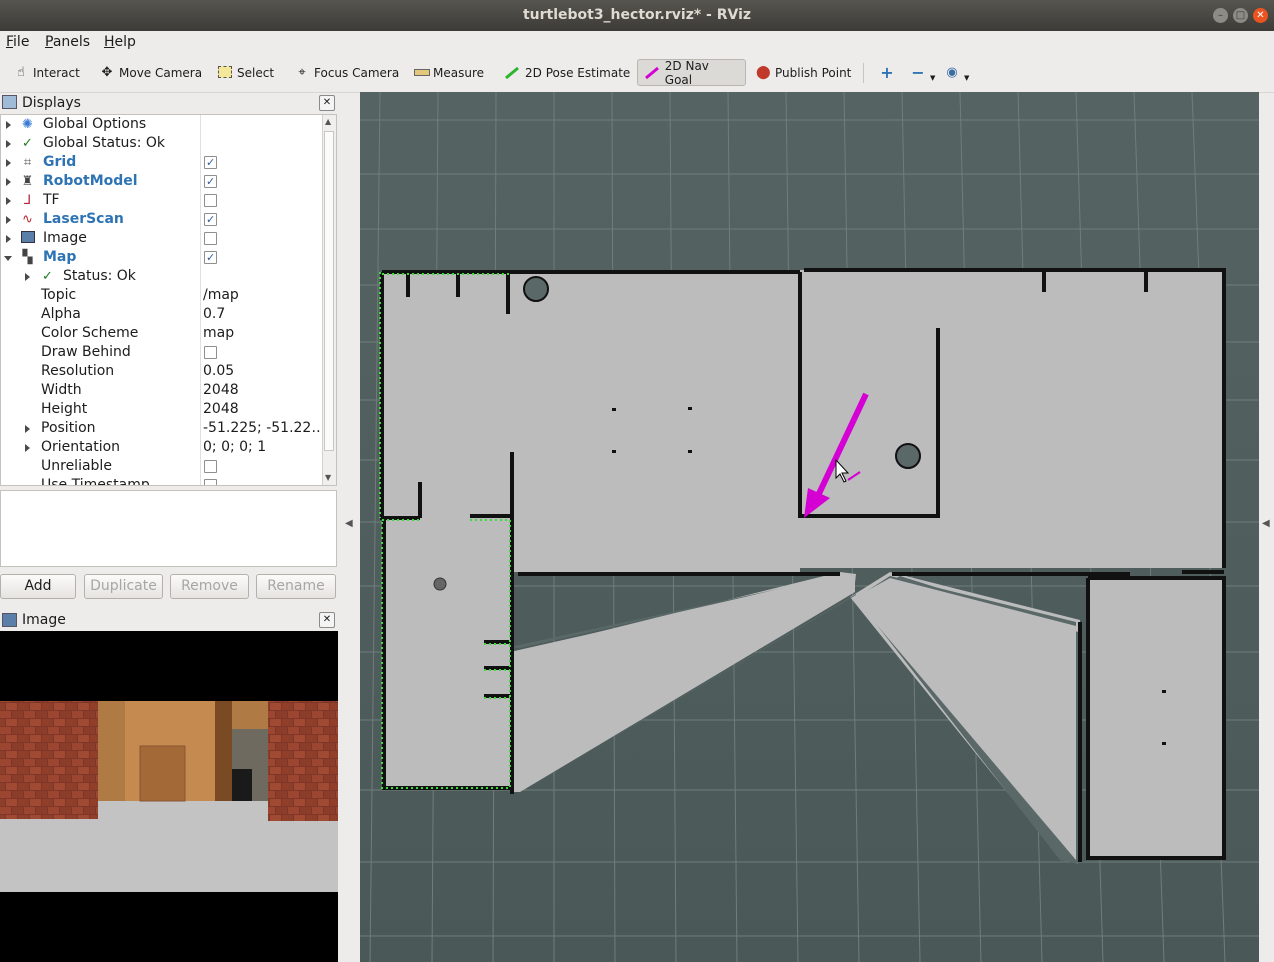 The width and height of the screenshot is (1274, 962). What do you see at coordinates (151, 72) in the screenshot?
I see `move-camera-tool-button: ✥ Move Camera` at bounding box center [151, 72].